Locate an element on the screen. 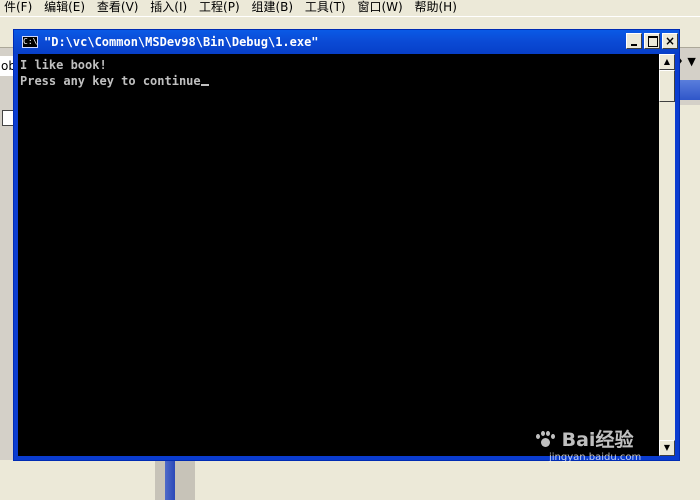 This screenshot has width=700, height=500. watermark-url: jingyan.baidu.com is located at coordinates (595, 457).